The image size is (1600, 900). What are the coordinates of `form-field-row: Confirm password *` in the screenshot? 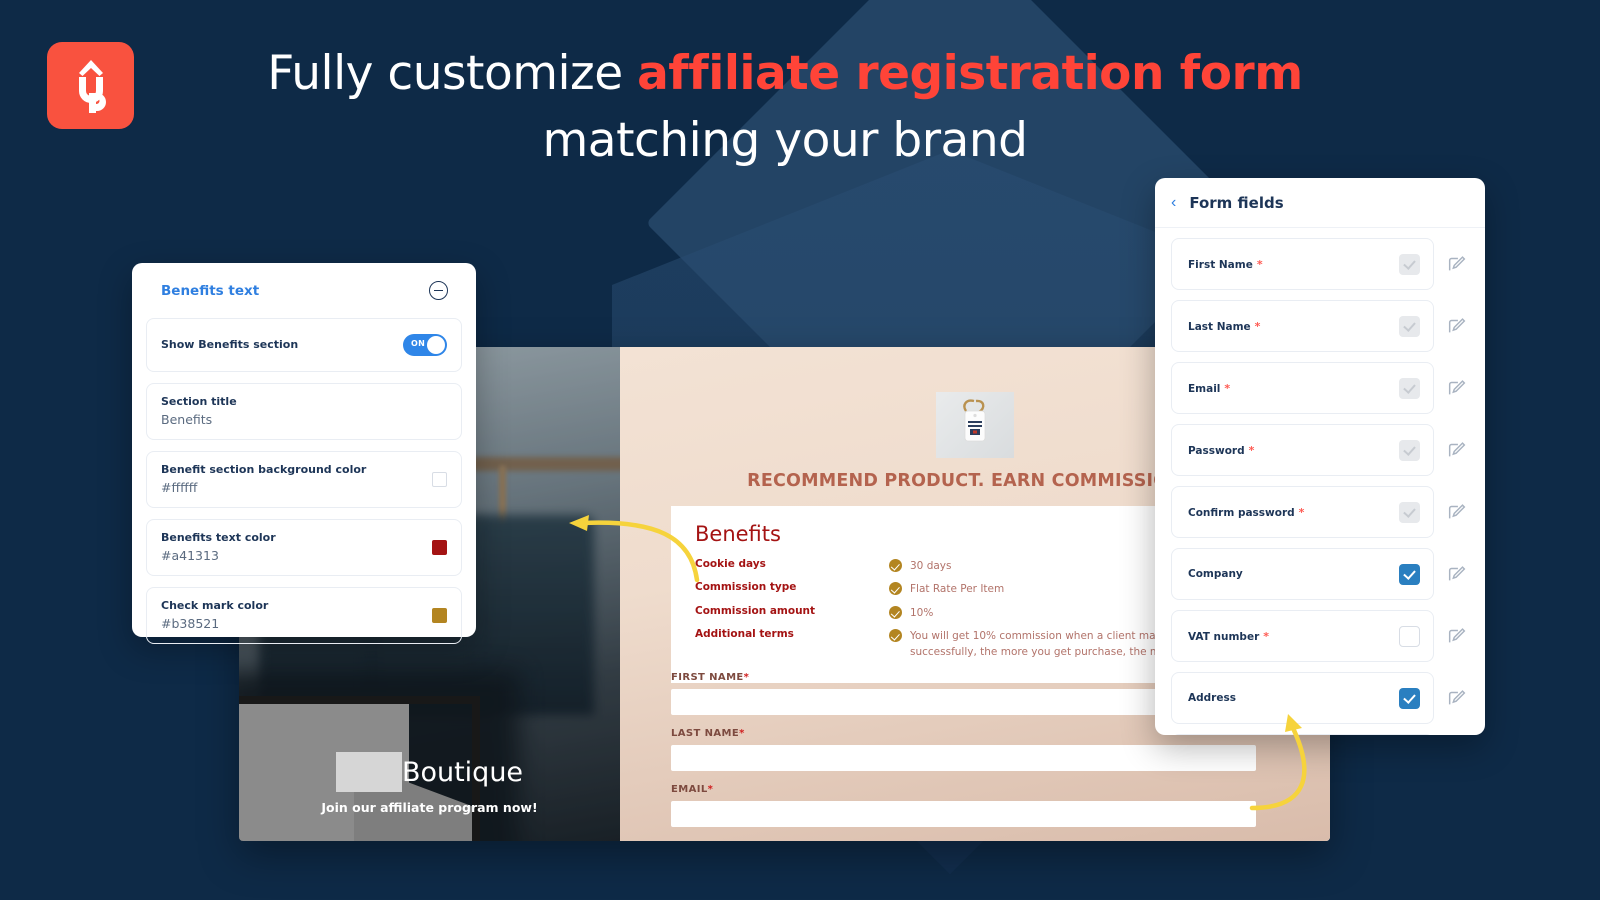 It's located at (1328, 512).